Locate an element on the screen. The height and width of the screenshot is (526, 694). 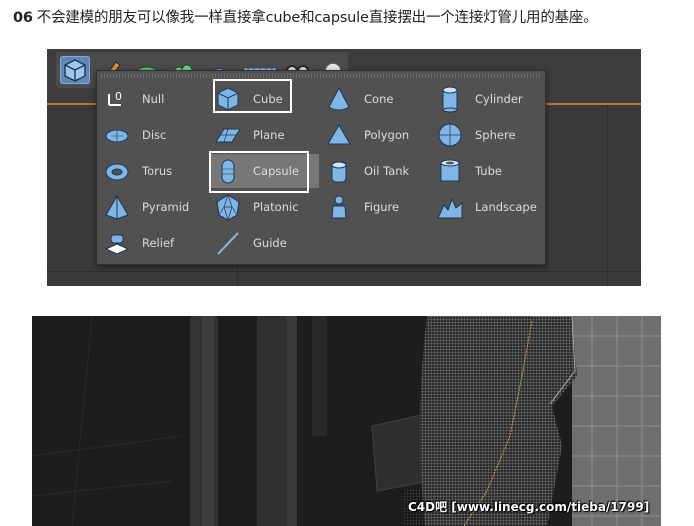
oil-tank-icon is located at coordinates (339, 171).